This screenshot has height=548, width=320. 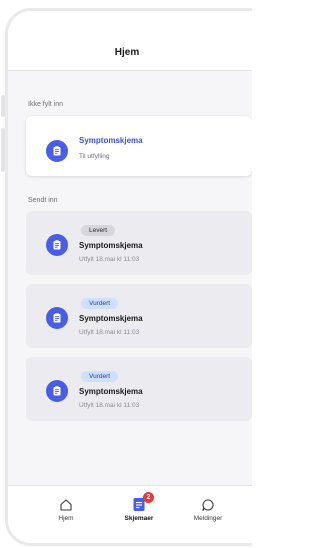 What do you see at coordinates (208, 518) in the screenshot?
I see `tab-label: Meldinger` at bounding box center [208, 518].